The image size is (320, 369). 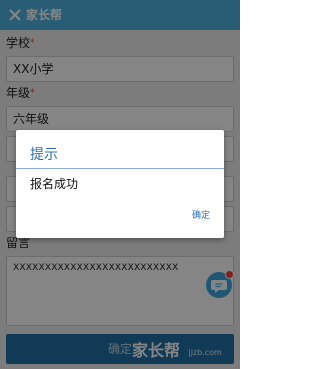 I want to click on dialog-message: 报名成功, so click(x=54, y=184).